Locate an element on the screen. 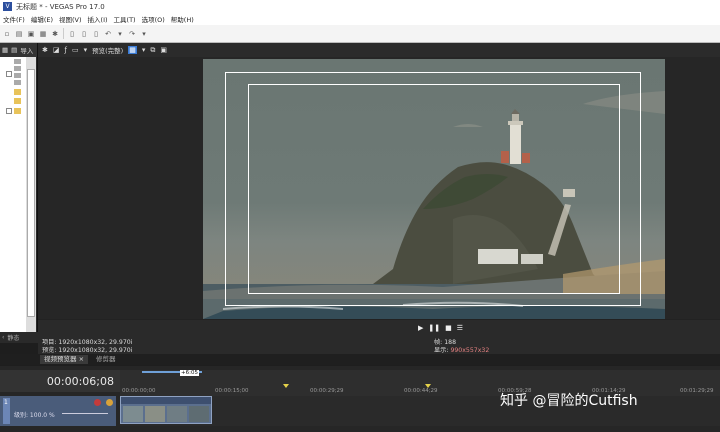  menu-view: 视图(V) is located at coordinates (70, 19).